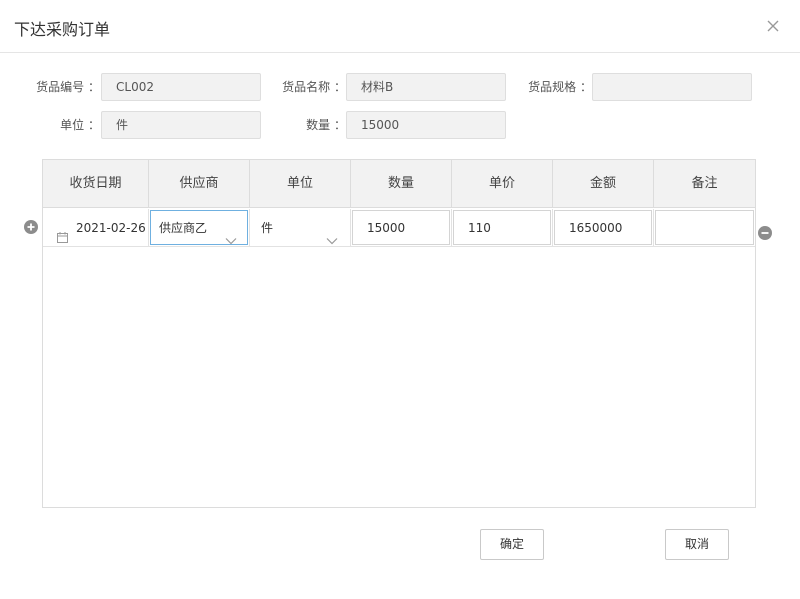 The width and height of the screenshot is (800, 599). Describe the element at coordinates (704, 183) in the screenshot. I see `column-header-note: 备注` at that location.